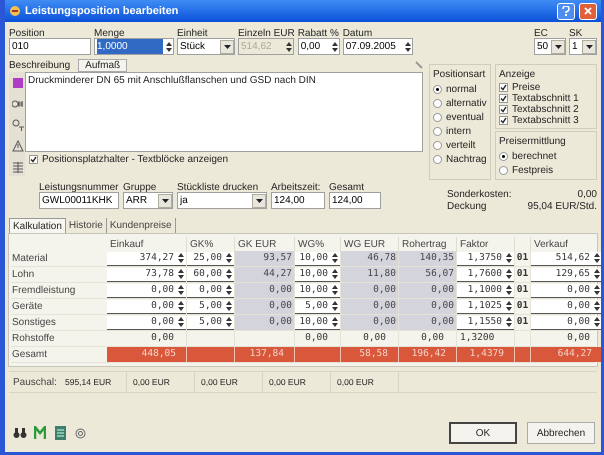 The image size is (604, 455). Describe the element at coordinates (148, 200) in the screenshot. I see `input-field: ARR` at that location.